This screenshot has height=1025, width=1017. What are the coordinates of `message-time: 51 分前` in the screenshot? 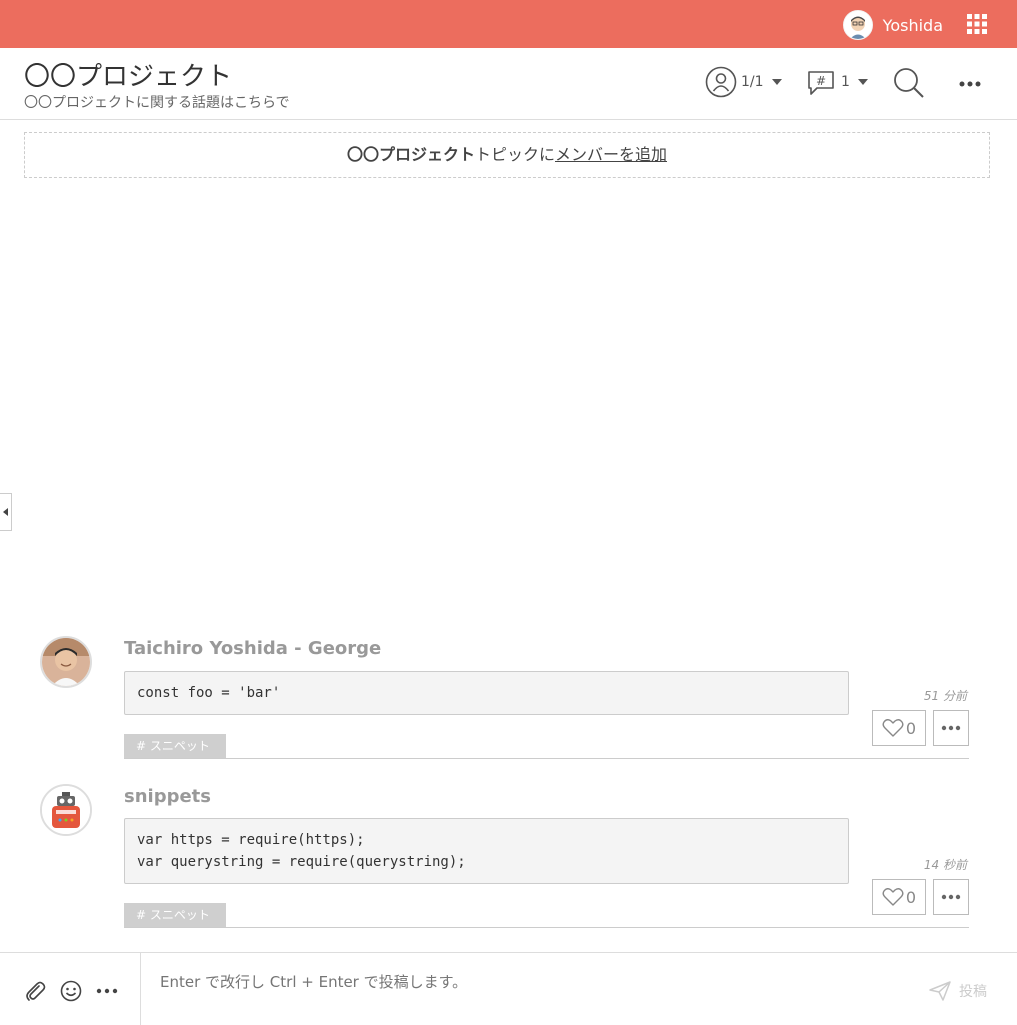 It's located at (945, 696).